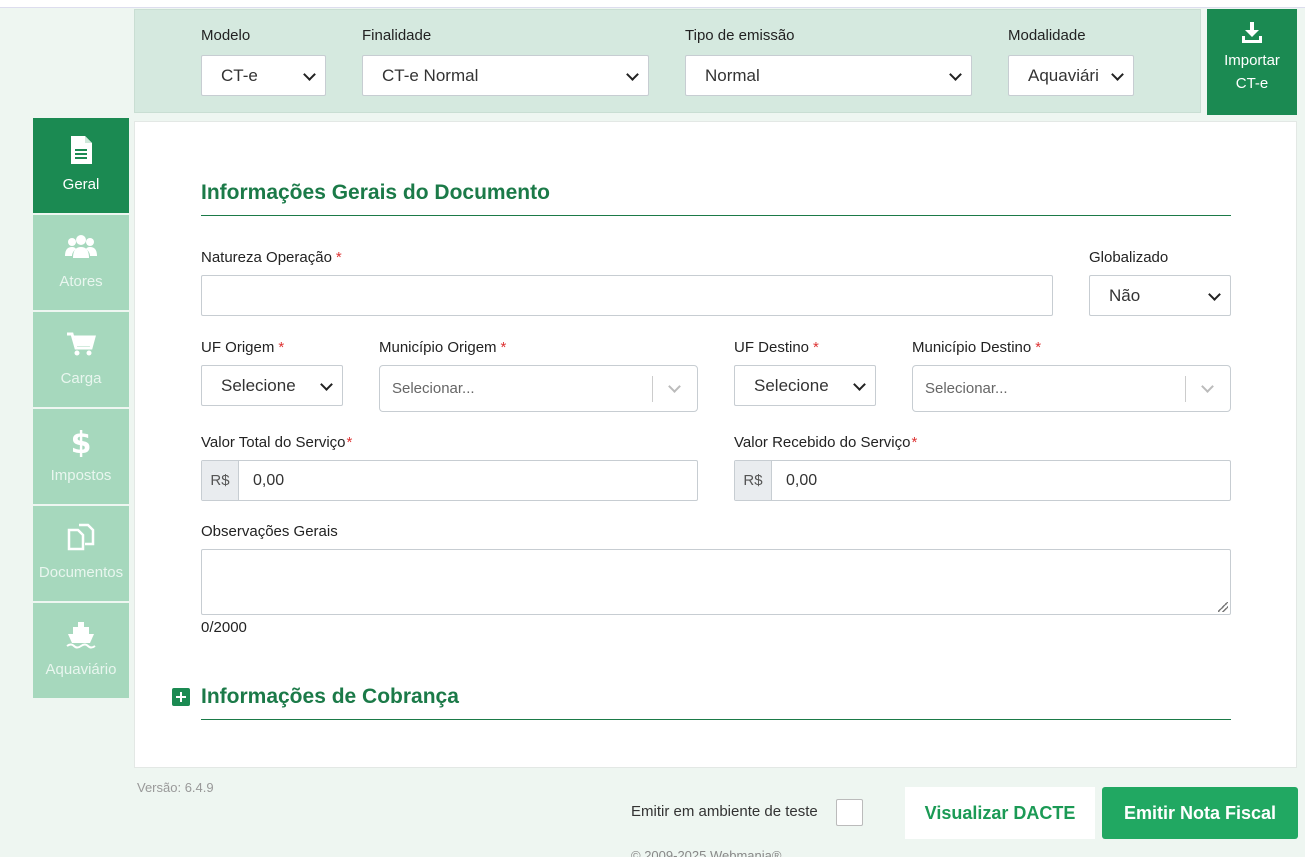 The width and height of the screenshot is (1305, 857). I want to click on copyright-text: © 2009-2025 Webmania®, so click(706, 852).